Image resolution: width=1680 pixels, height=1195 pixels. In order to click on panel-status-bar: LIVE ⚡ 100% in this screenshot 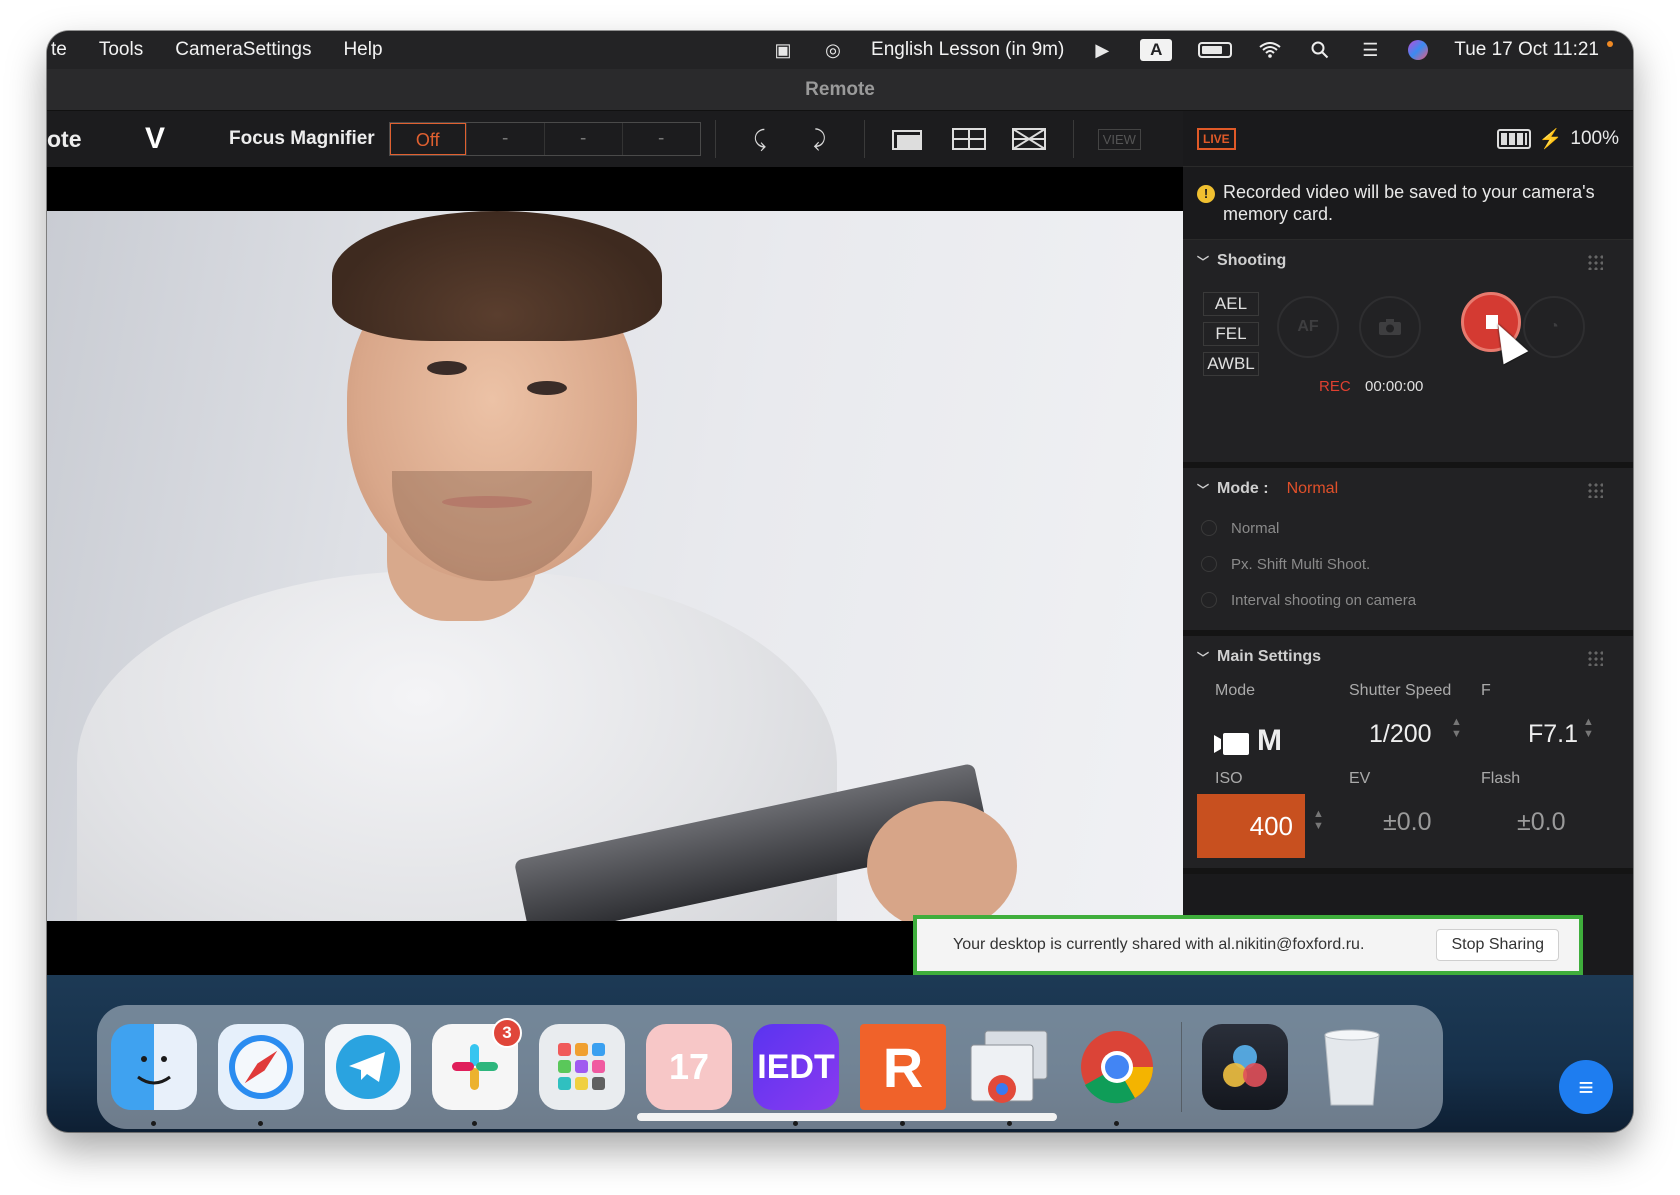, I will do `click(1408, 139)`.